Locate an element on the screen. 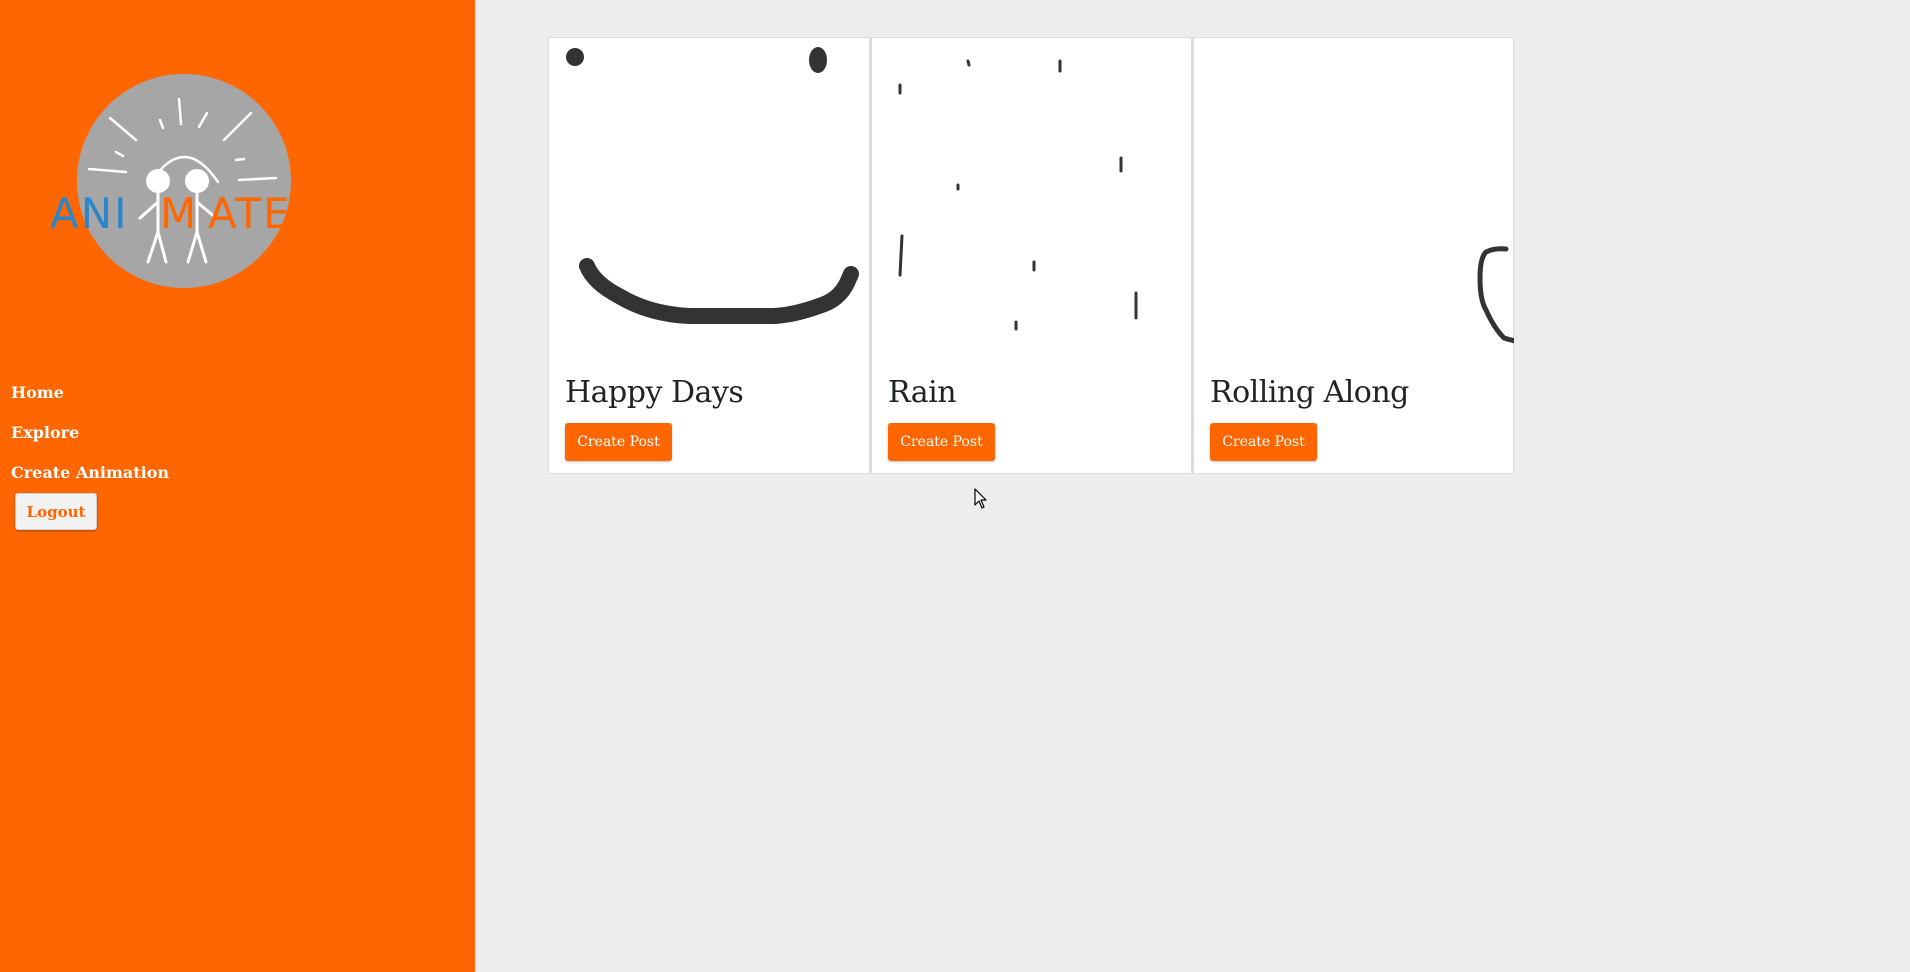 The image size is (1910, 972). svg-text: ANI is located at coordinates (89, 213).